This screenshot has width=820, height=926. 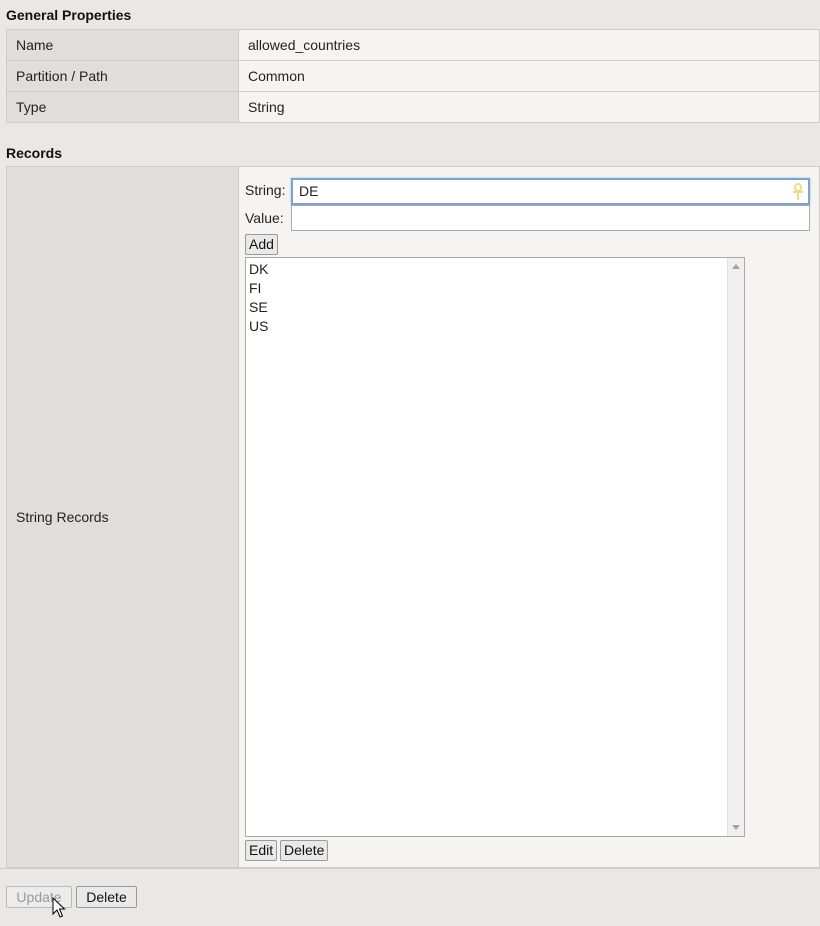 I want to click on list-item: DK, so click(x=258, y=269).